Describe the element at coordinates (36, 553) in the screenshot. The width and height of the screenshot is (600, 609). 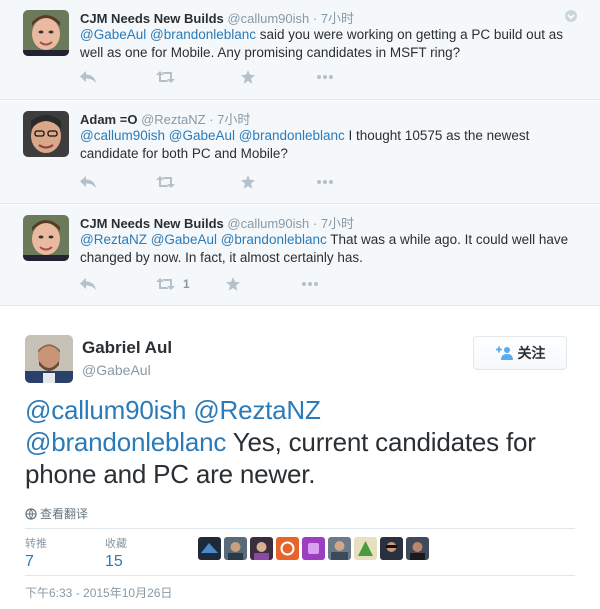
I see `retweets-stat: 转推 7` at that location.